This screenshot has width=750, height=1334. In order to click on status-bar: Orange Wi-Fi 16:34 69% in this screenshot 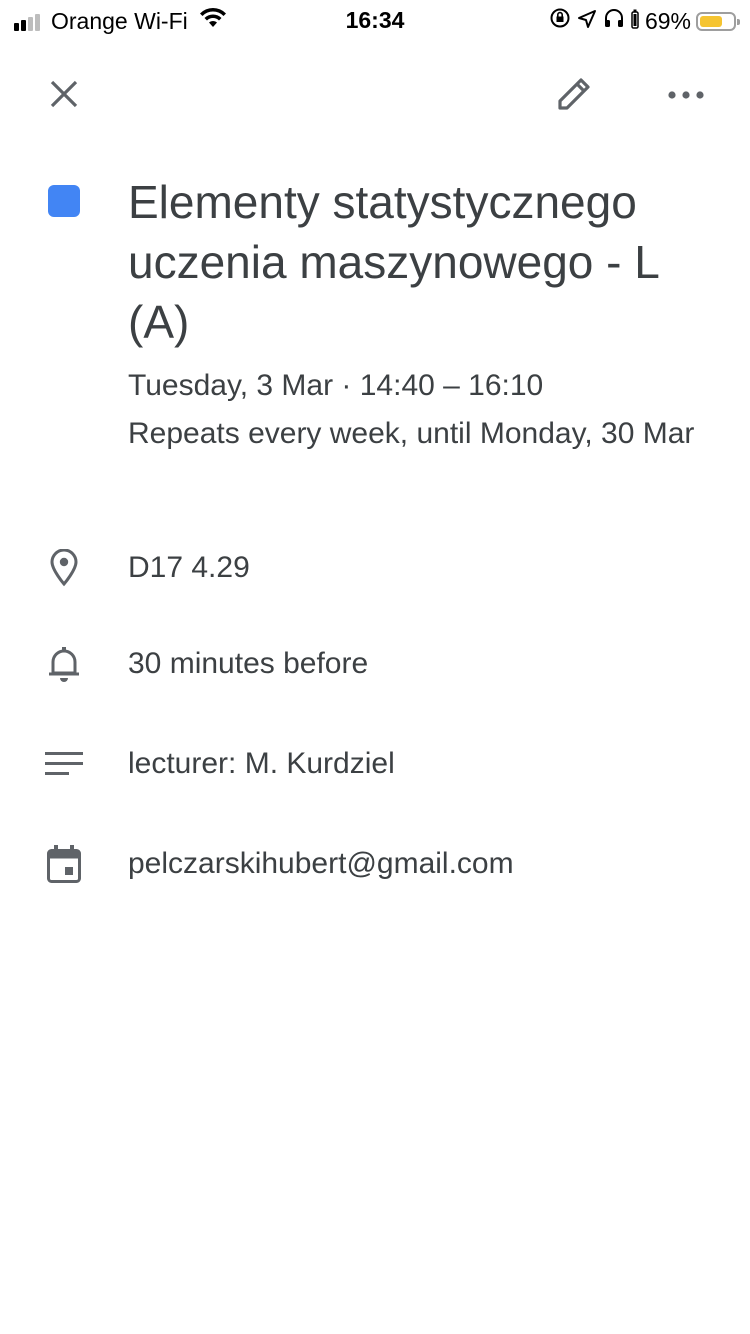, I will do `click(375, 20)`.